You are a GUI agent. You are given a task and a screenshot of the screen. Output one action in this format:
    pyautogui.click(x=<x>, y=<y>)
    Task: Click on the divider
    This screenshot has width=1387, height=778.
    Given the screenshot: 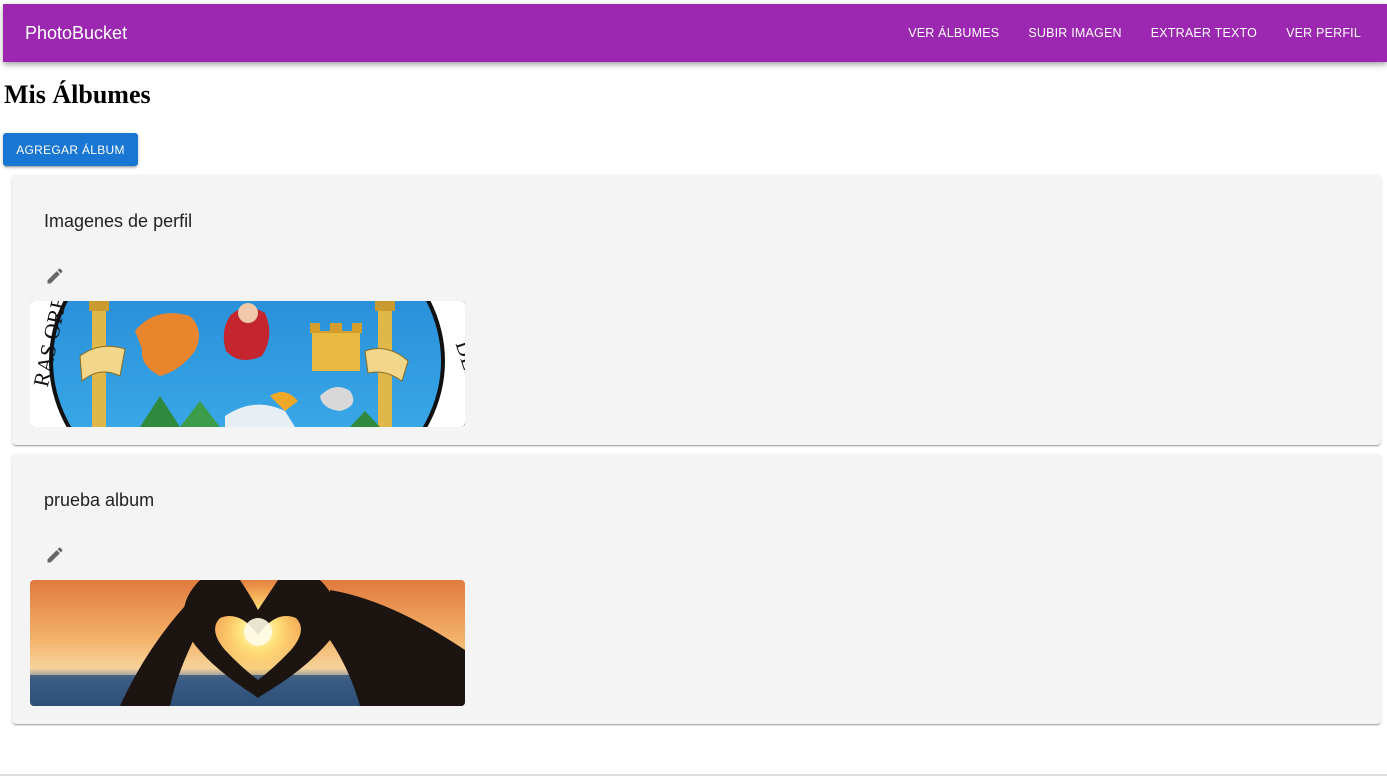 What is the action you would take?
    pyautogui.click(x=693, y=775)
    